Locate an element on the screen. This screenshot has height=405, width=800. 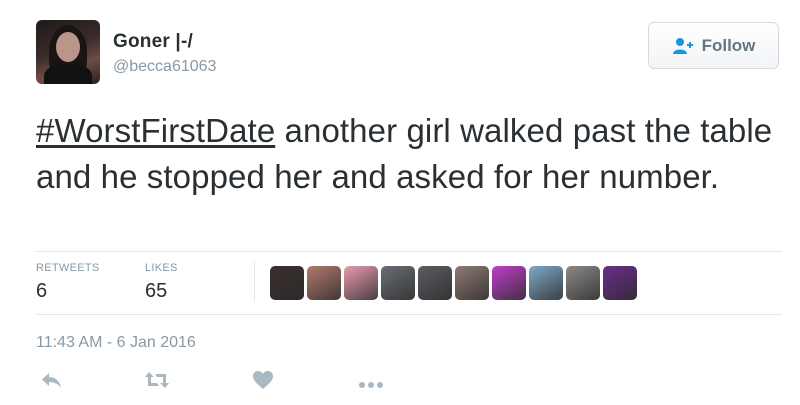
like-icon is located at coordinates (263, 382).